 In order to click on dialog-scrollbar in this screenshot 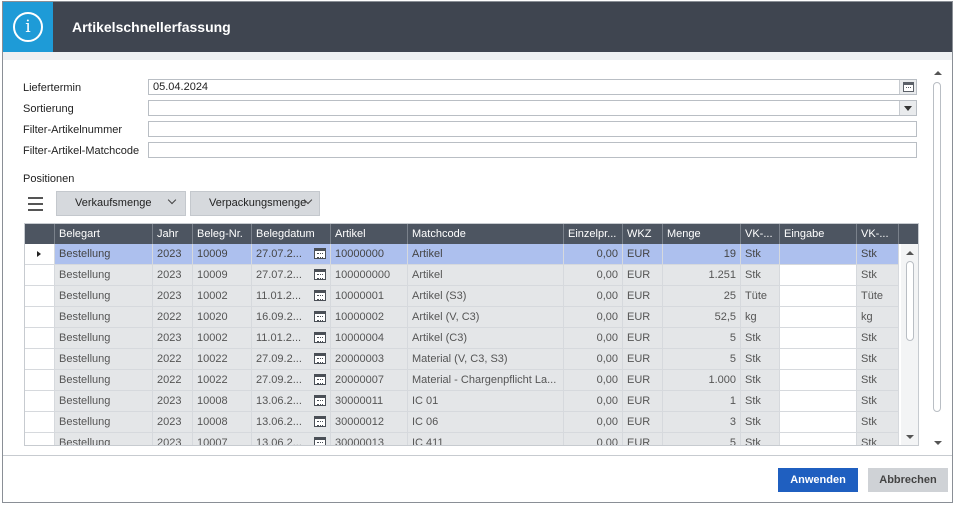, I will do `click(938, 258)`.